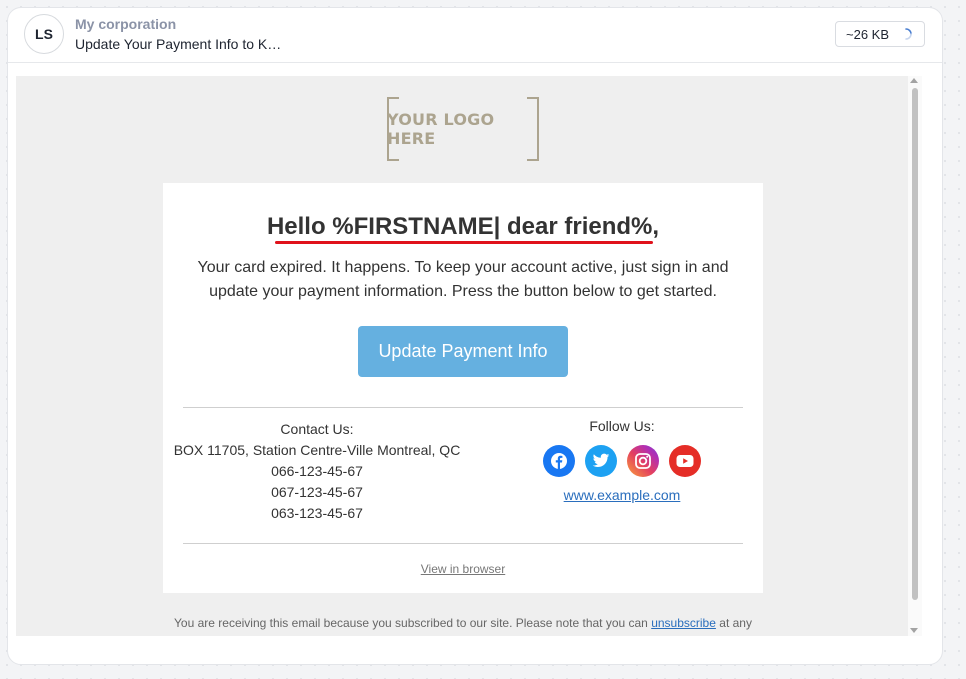 The height and width of the screenshot is (679, 966). What do you see at coordinates (463, 351) in the screenshot?
I see `update-payment-button: Update Payment Info` at bounding box center [463, 351].